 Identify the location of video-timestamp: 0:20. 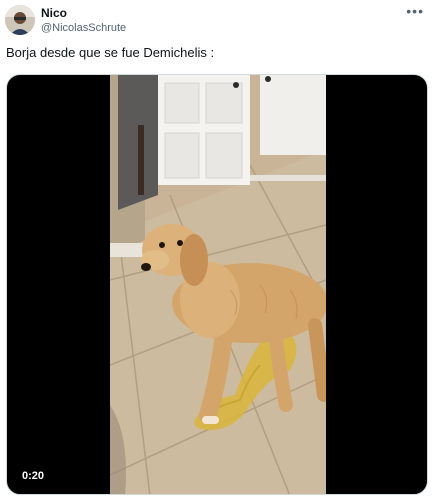
(33, 476).